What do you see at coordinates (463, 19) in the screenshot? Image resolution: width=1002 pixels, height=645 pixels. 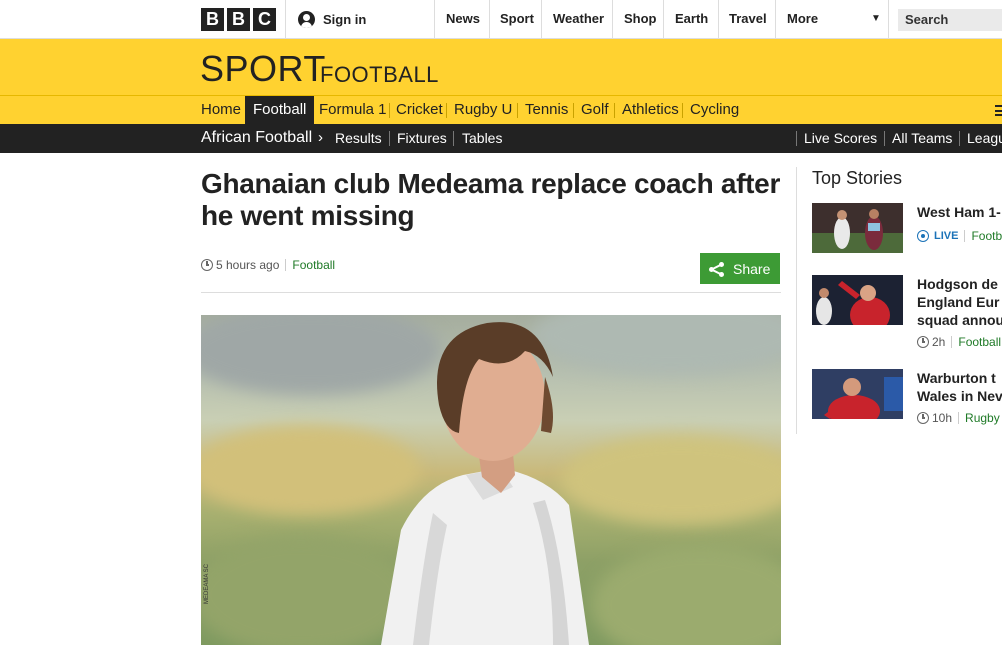 I see `nav-news: News` at bounding box center [463, 19].